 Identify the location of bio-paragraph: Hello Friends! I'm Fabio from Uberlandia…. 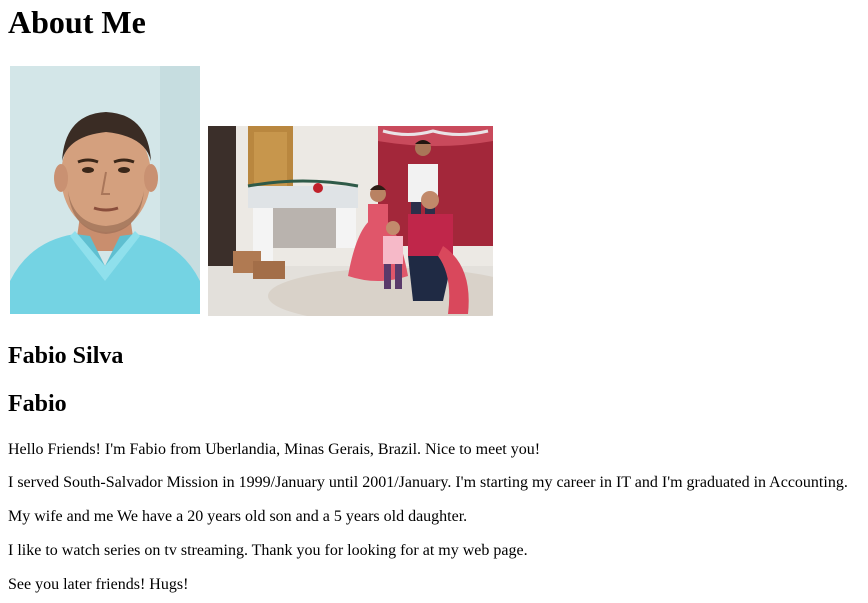
(274, 449).